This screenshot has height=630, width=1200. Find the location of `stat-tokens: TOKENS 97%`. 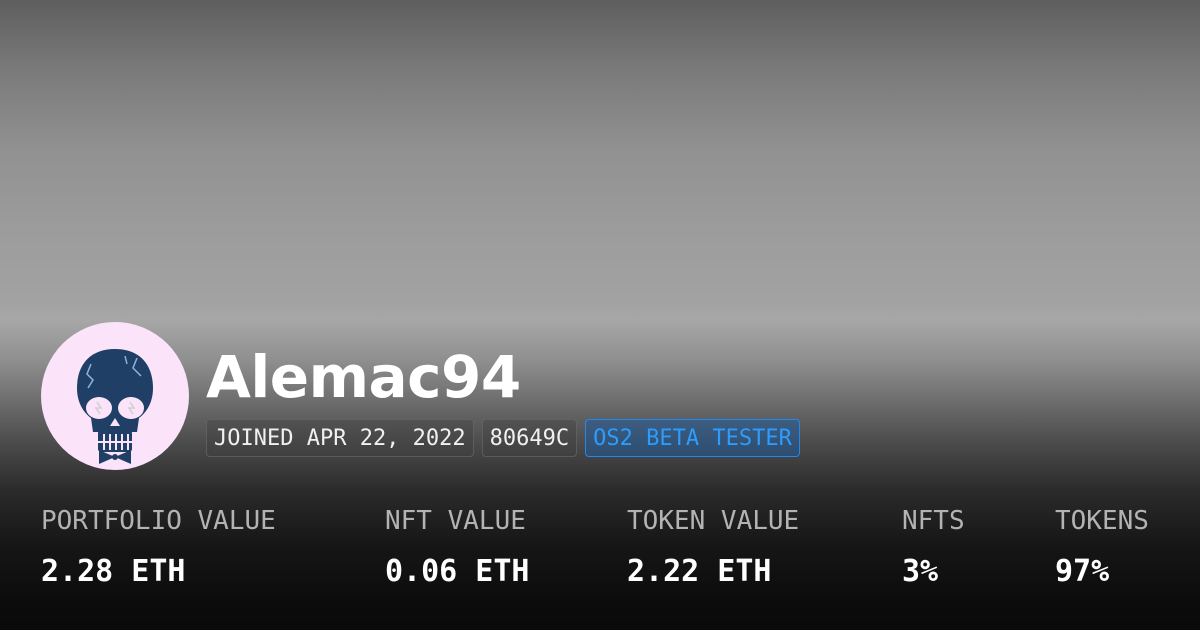

stat-tokens: TOKENS 97% is located at coordinates (1102, 547).